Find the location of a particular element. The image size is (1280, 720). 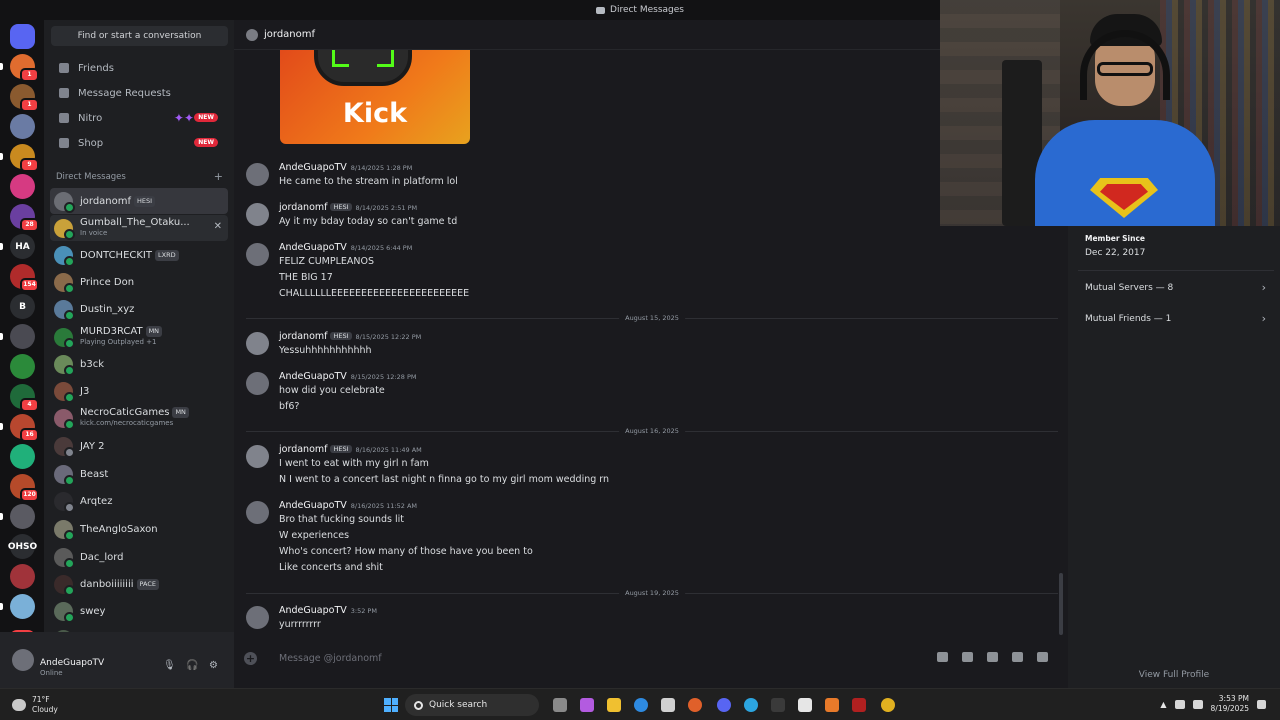

discord-taskbar-icon is located at coordinates (724, 705).